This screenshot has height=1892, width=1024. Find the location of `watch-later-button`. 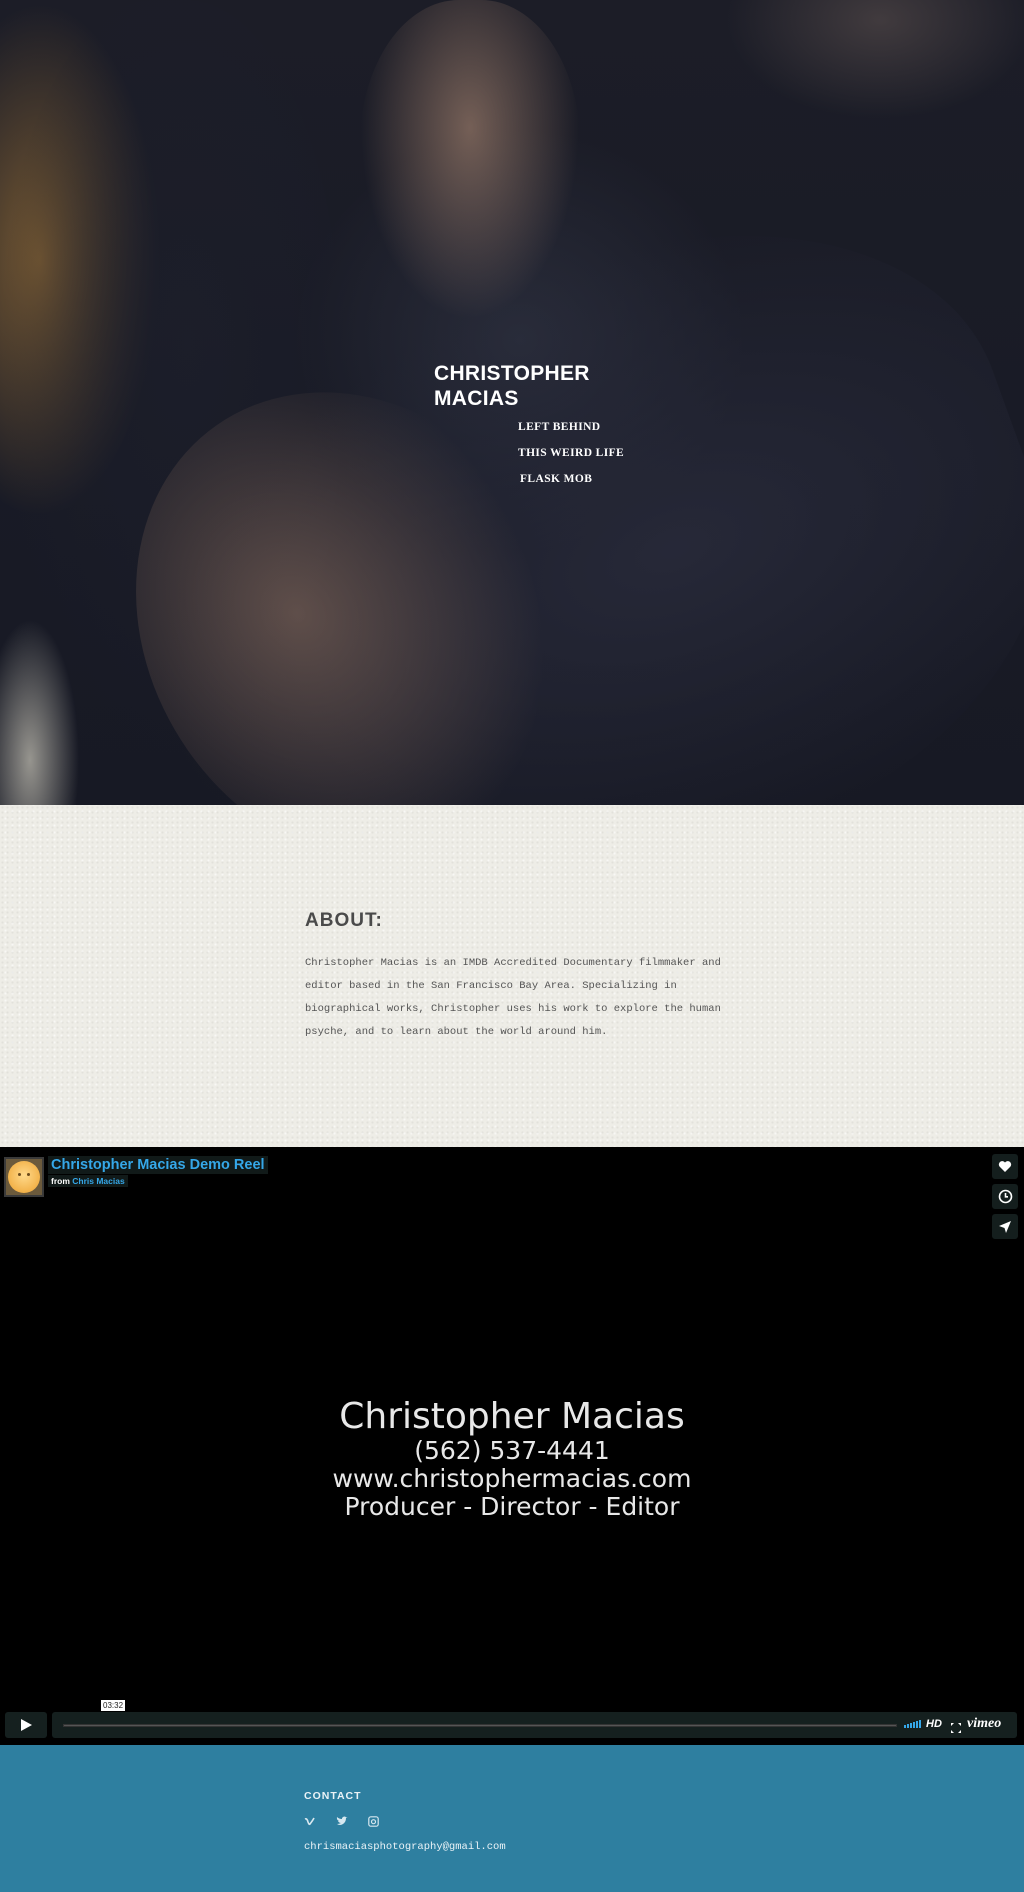

watch-later-button is located at coordinates (1005, 1196).